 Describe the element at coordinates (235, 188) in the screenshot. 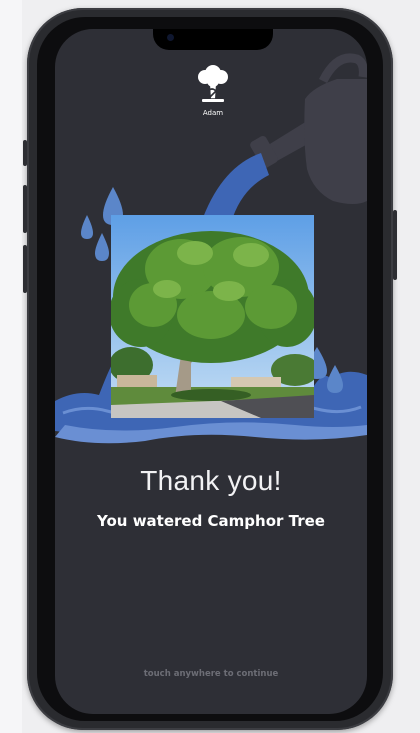

I see `water-stream` at that location.